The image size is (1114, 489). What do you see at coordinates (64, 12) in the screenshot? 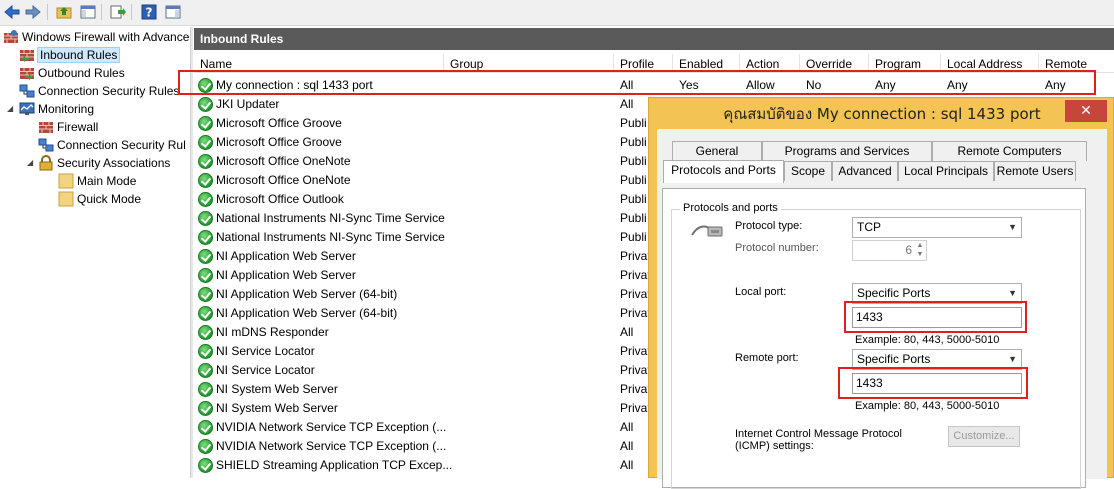
I see `up-folder-icon` at bounding box center [64, 12].